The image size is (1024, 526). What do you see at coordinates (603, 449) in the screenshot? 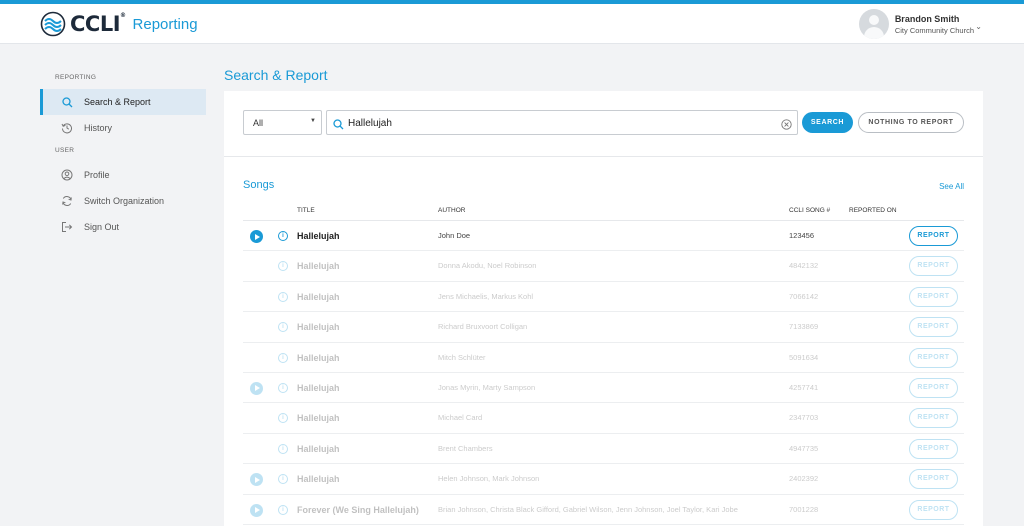
I see `table-row: i Hallelujah Brent Chambers 4947735 REPORT` at bounding box center [603, 449].